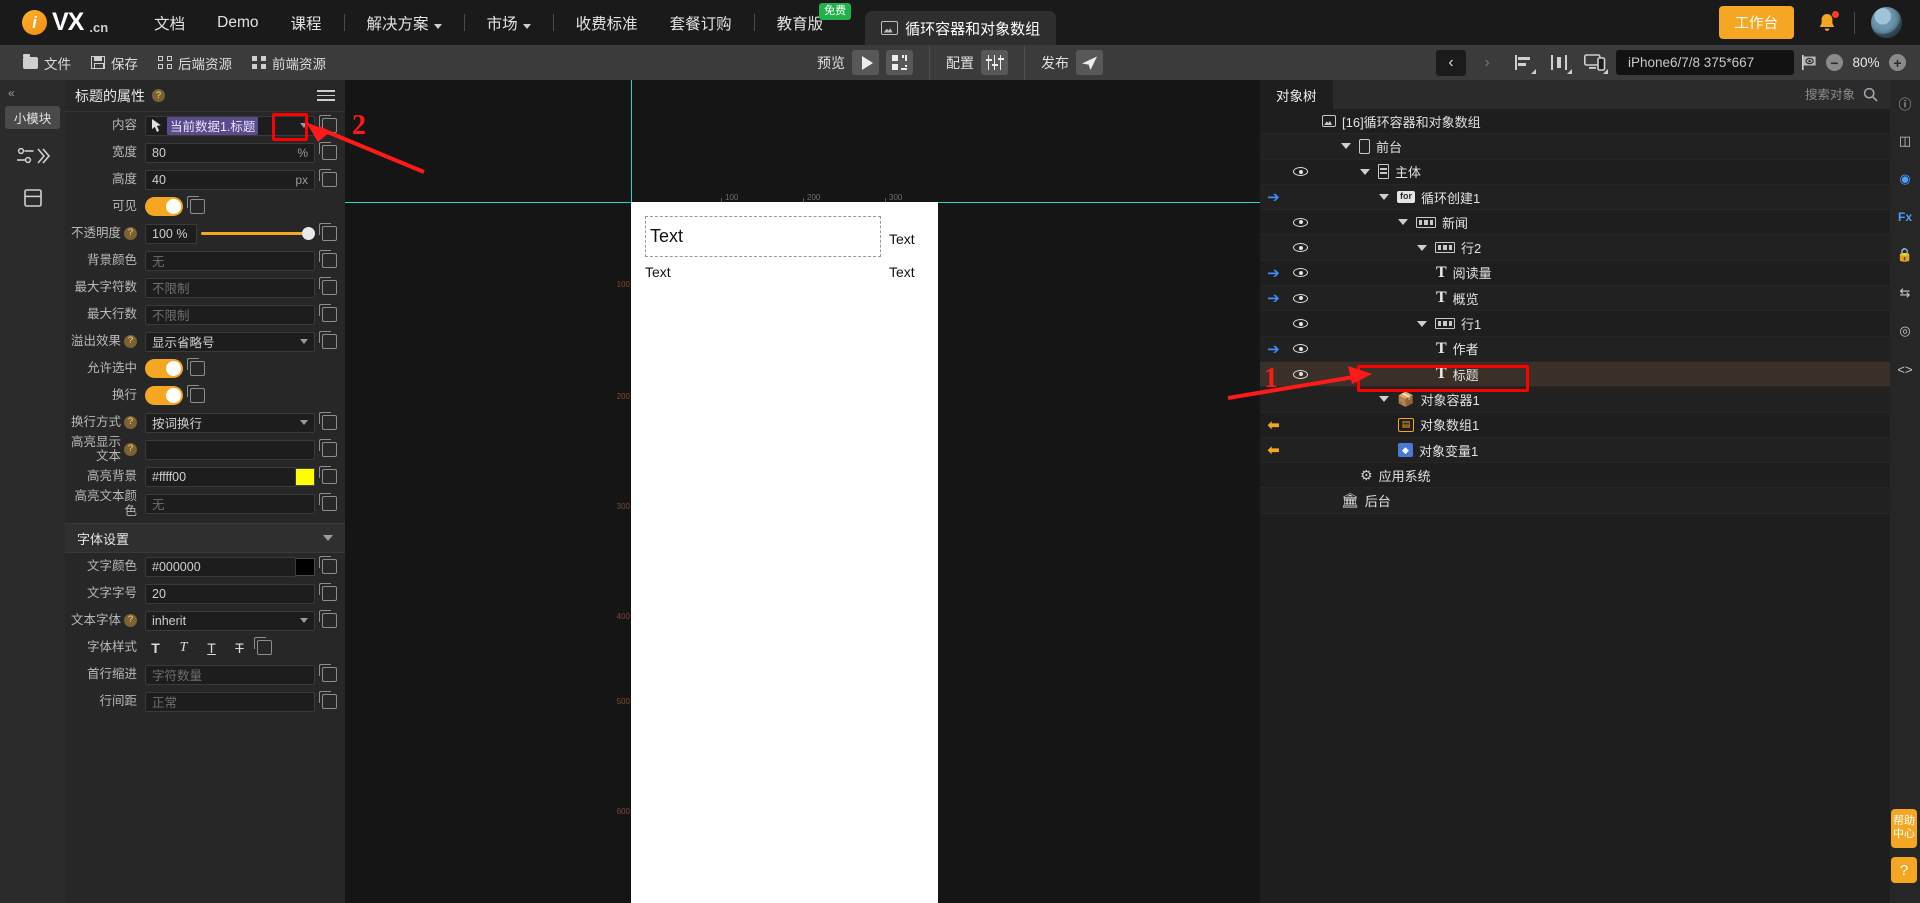  I want to click on redo-forward-button: ›, so click(1487, 63).